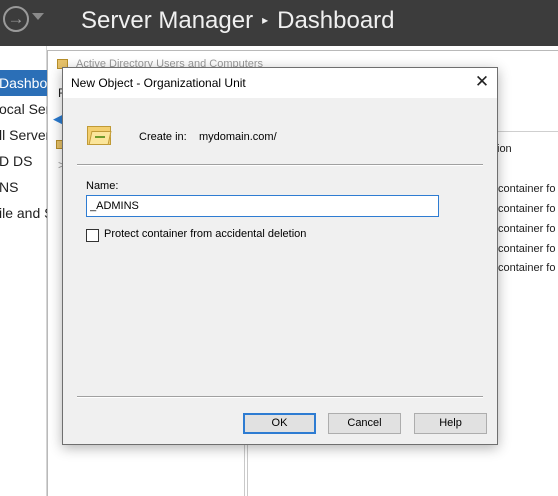  What do you see at coordinates (523, 131) in the screenshot?
I see `aduc-pane-divider` at bounding box center [523, 131].